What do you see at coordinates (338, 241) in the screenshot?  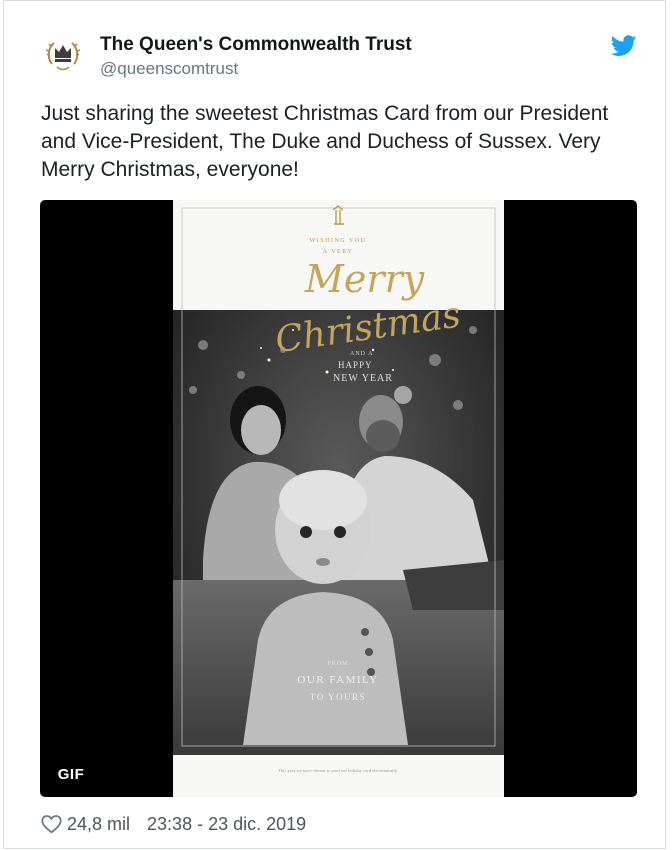 I see `card-wishing-you: WISHING YOU` at bounding box center [338, 241].